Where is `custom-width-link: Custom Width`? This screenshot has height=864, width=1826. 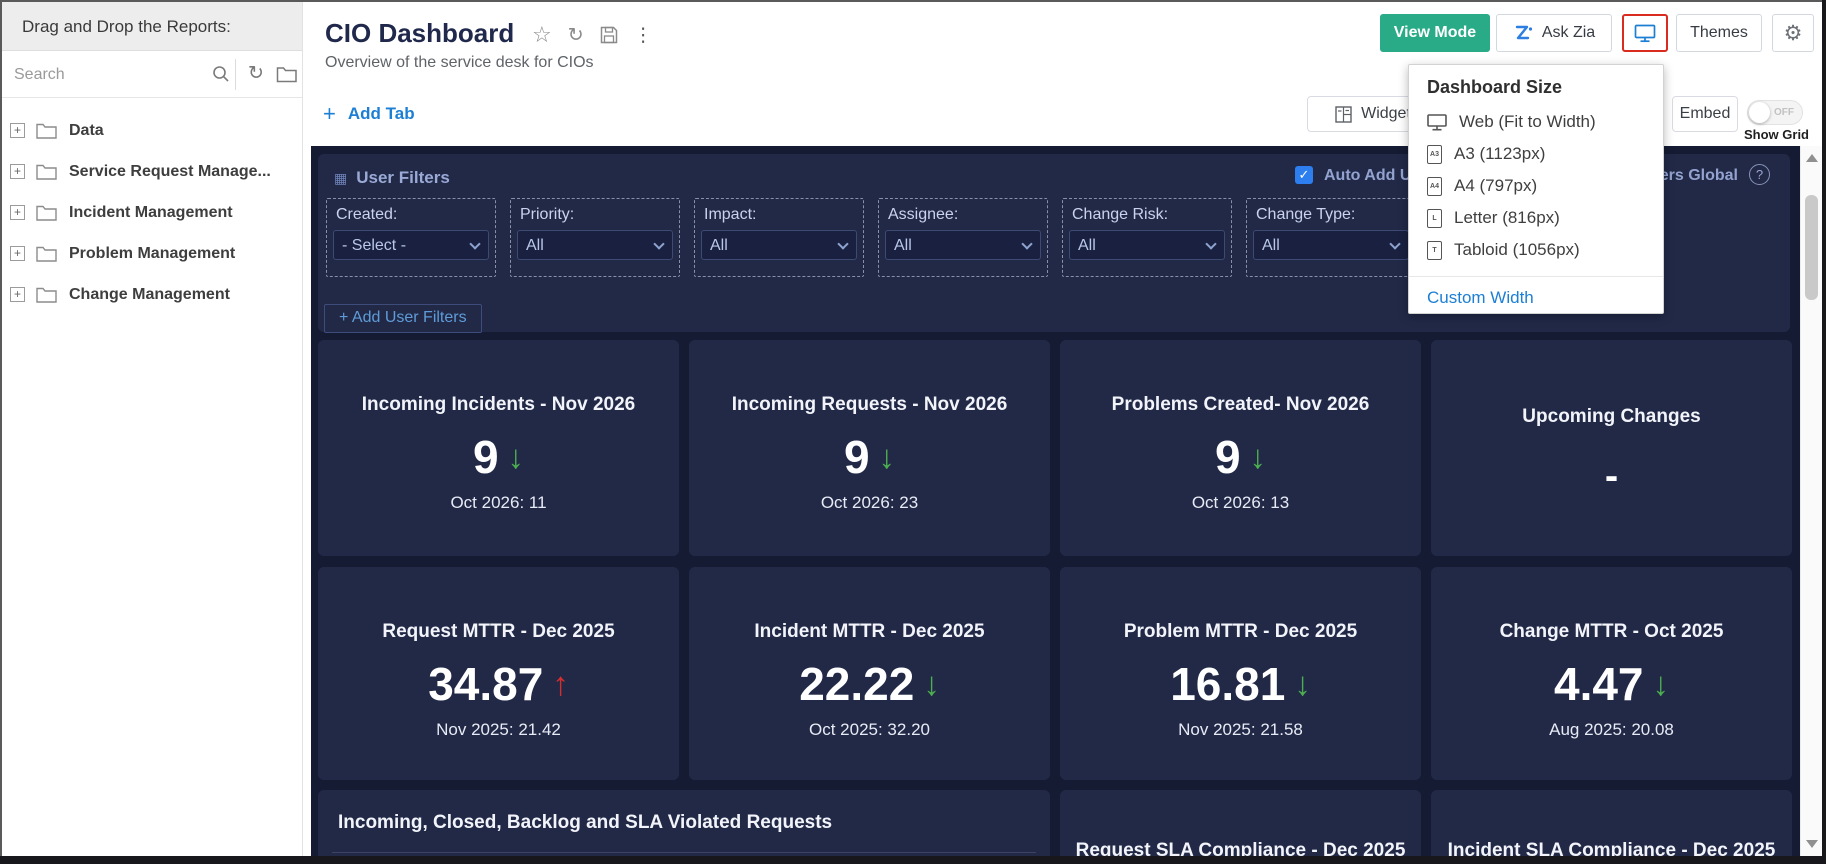
custom-width-link: Custom Width is located at coordinates (1545, 298).